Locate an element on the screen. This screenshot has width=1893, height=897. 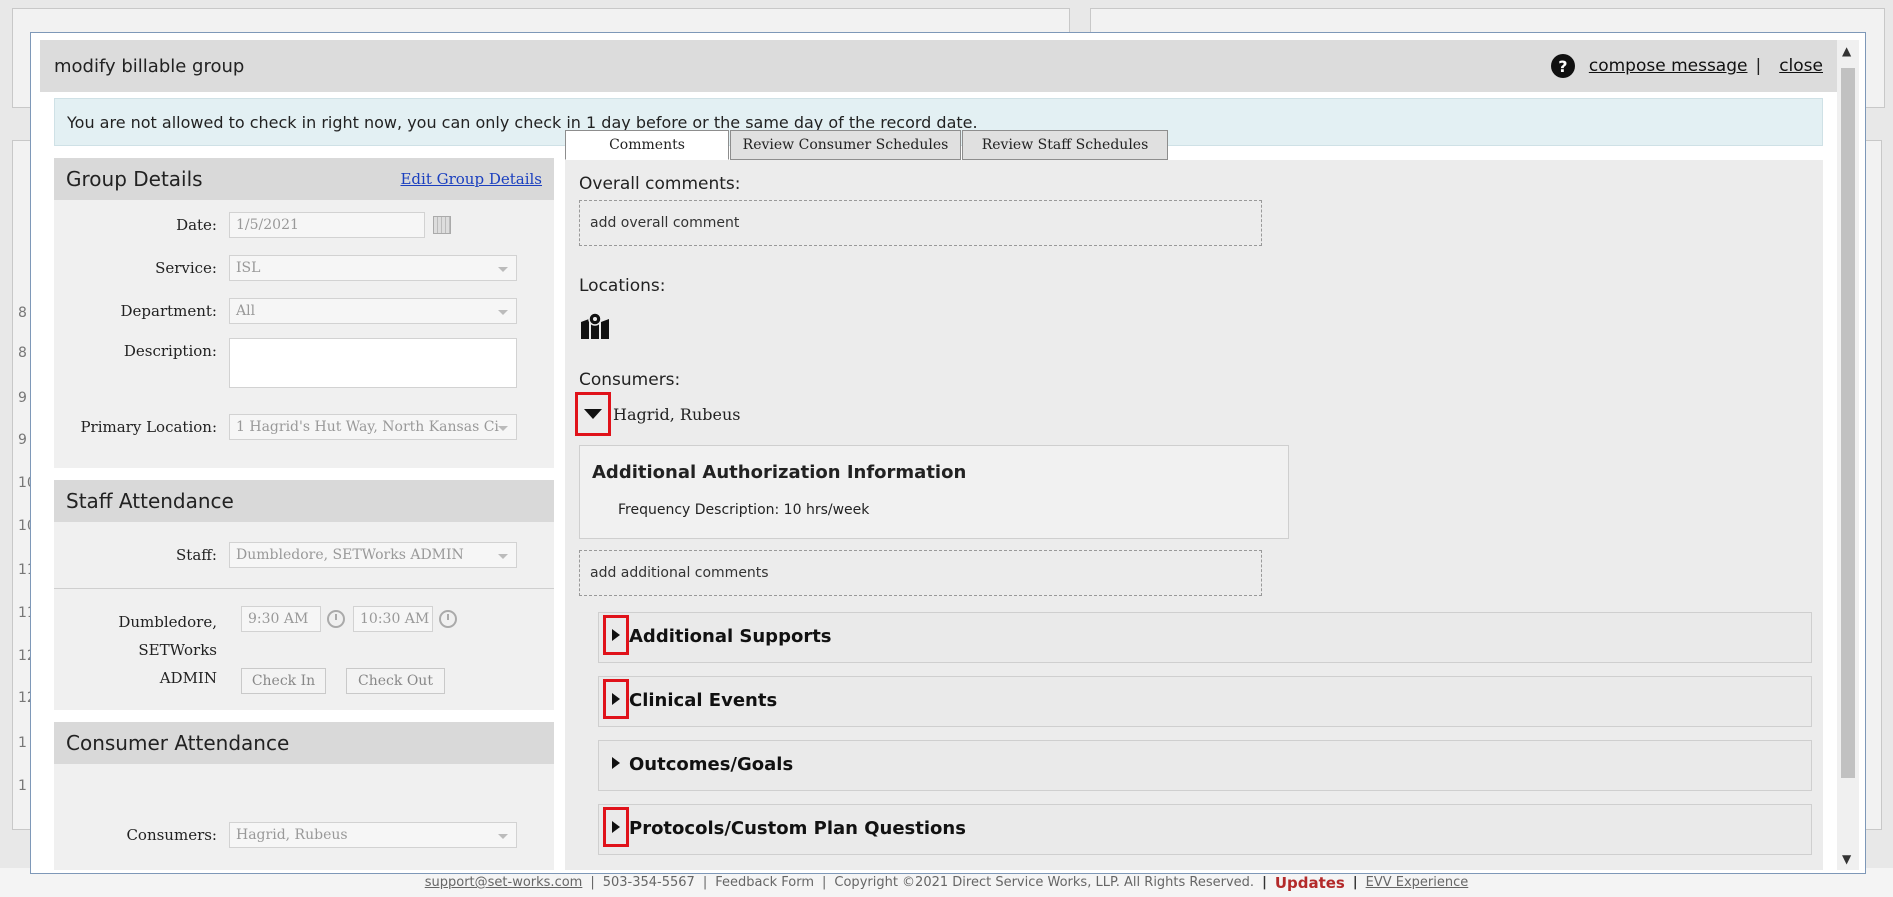
staff-member-name: Dumbledore, SETWorks ADMIN is located at coordinates (141, 650).